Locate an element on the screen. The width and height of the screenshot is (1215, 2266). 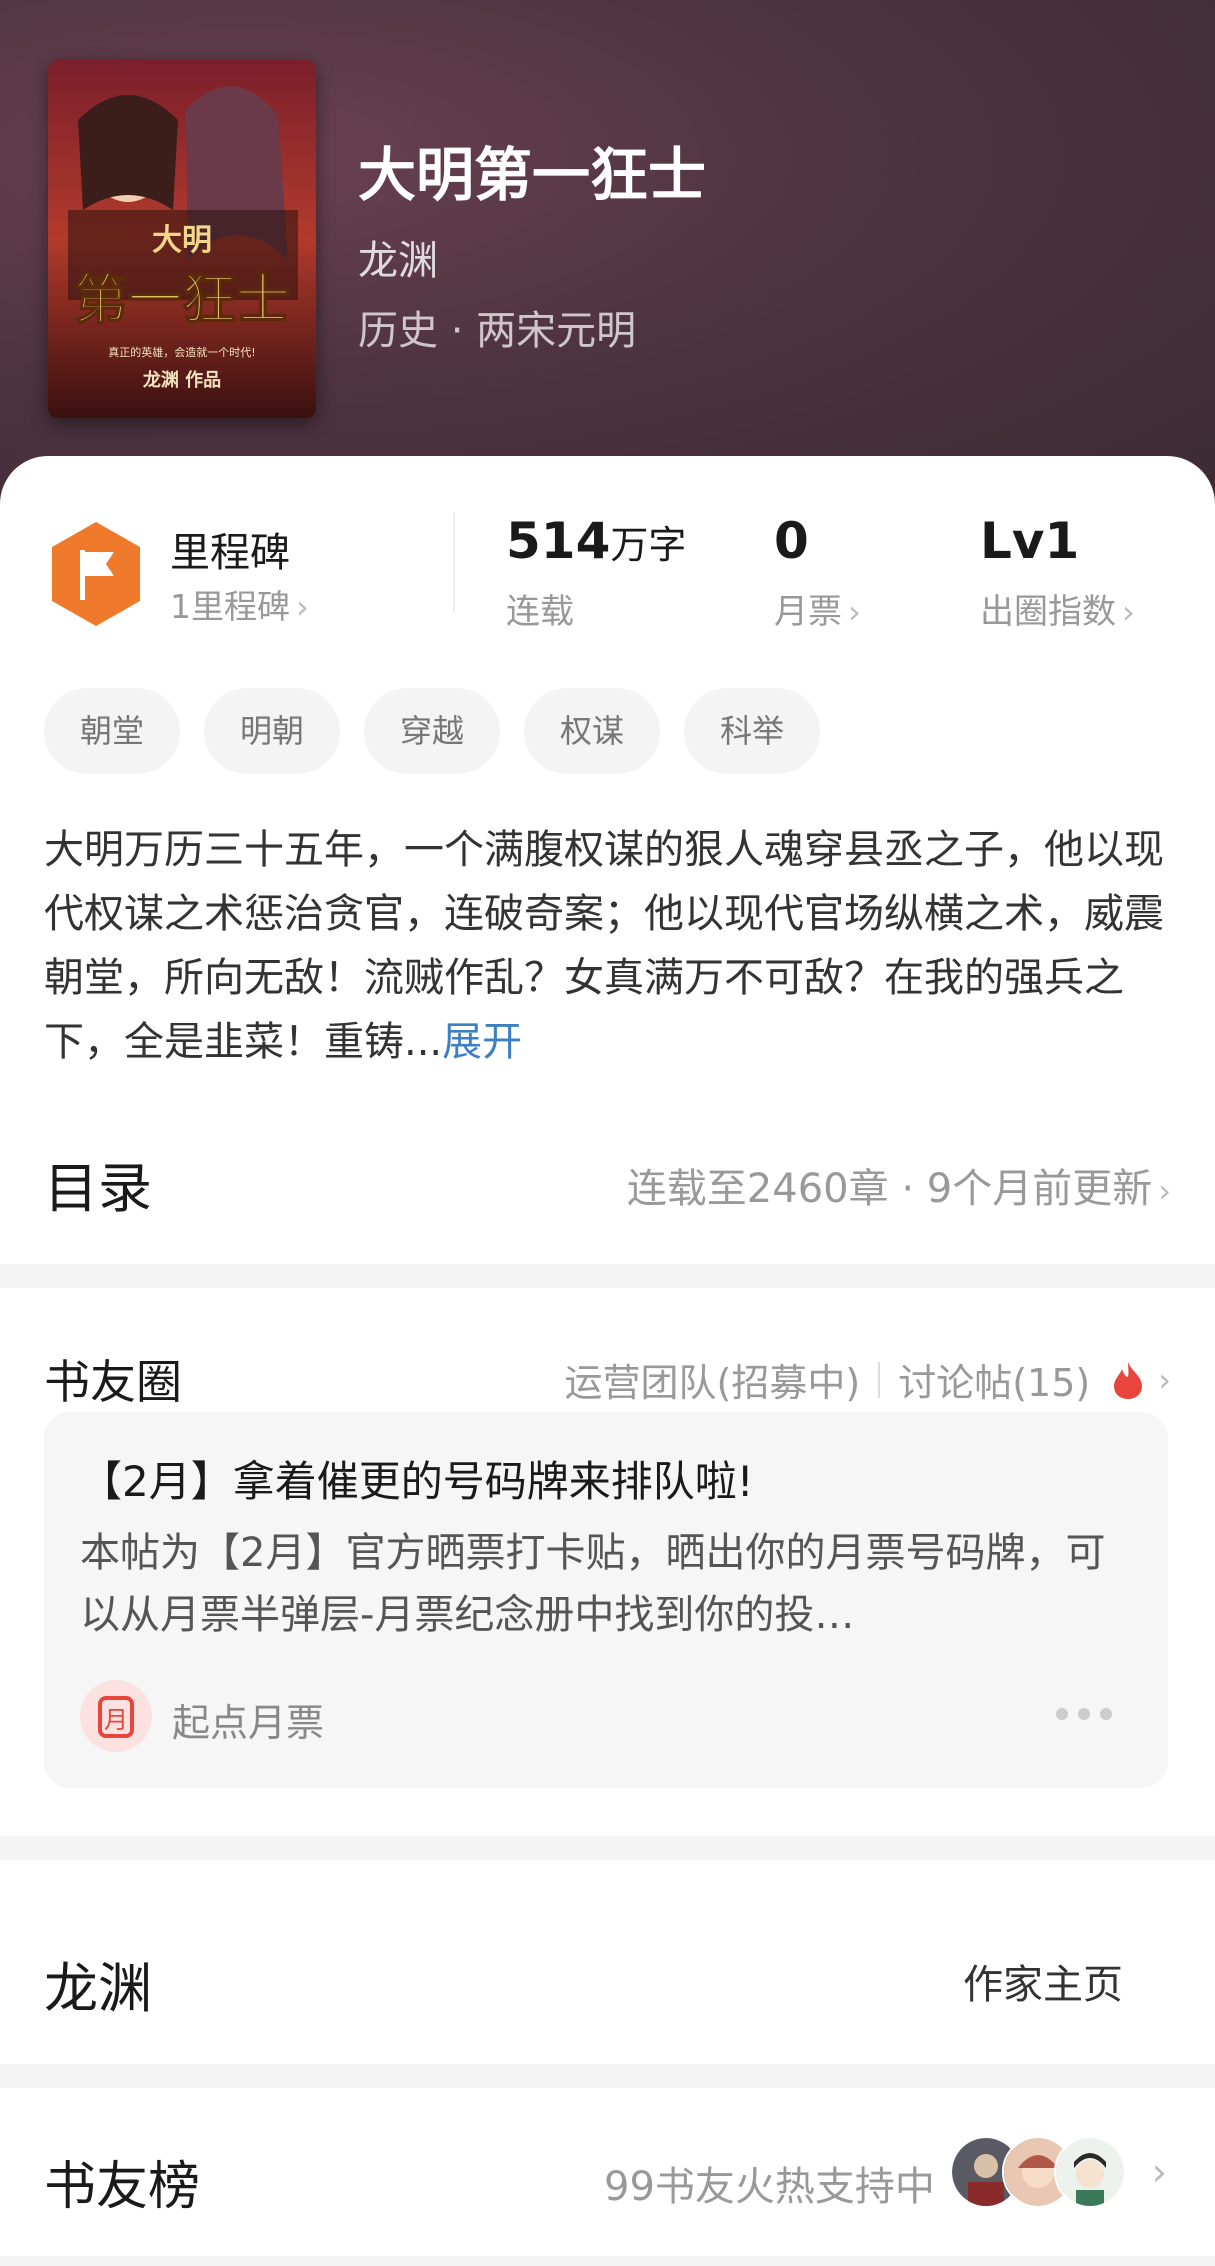
tag-list: 朝堂 明朝 穿越 权谋 科举 is located at coordinates (432, 731).